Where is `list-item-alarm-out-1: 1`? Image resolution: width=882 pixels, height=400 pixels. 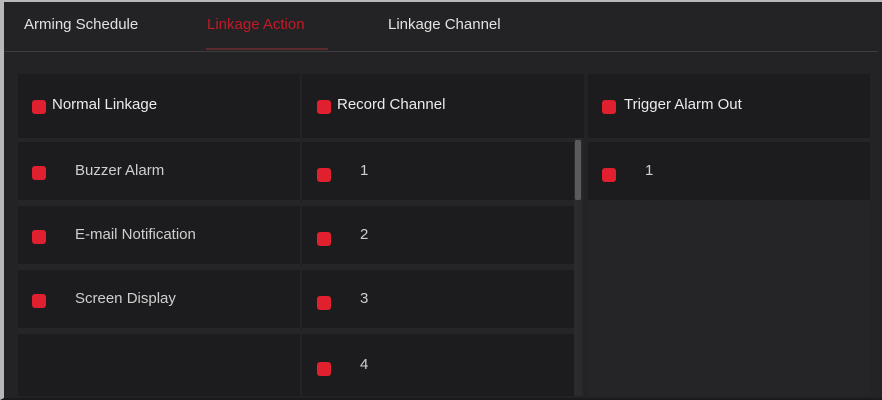
list-item-alarm-out-1: 1 is located at coordinates (729, 171).